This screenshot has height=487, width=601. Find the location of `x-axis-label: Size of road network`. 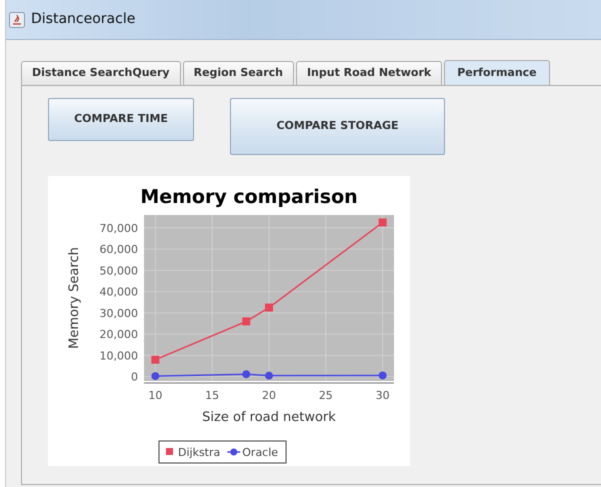

x-axis-label: Size of road network is located at coordinates (269, 417).